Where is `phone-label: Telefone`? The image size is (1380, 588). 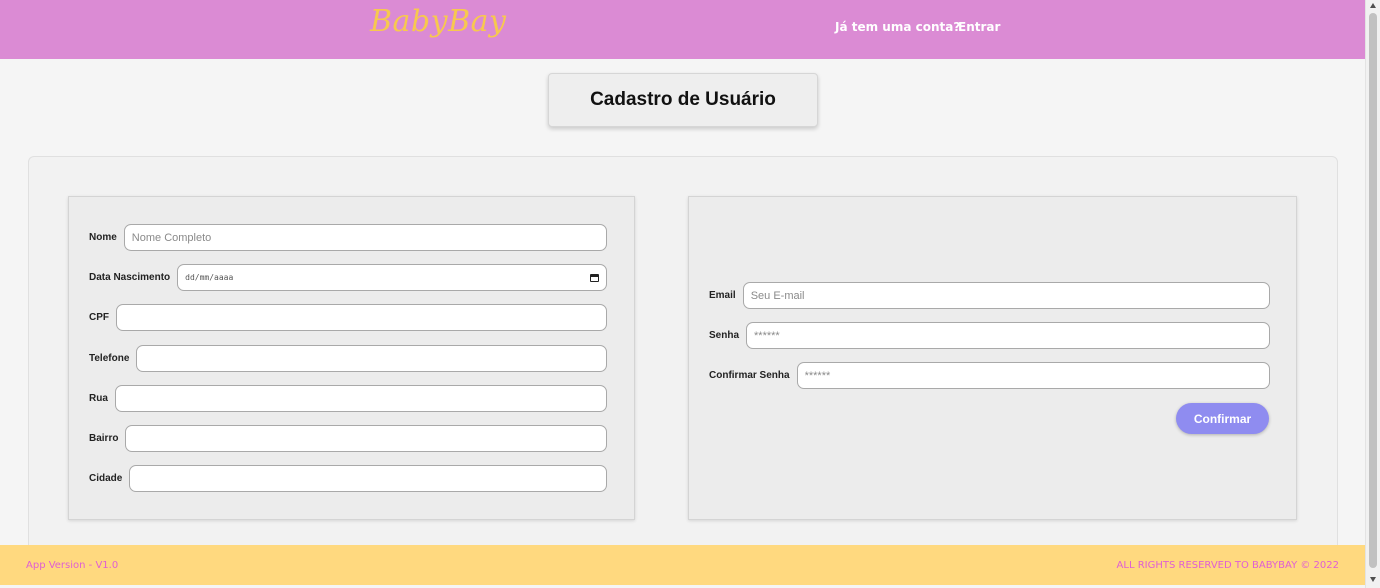
phone-label: Telefone is located at coordinates (109, 358).